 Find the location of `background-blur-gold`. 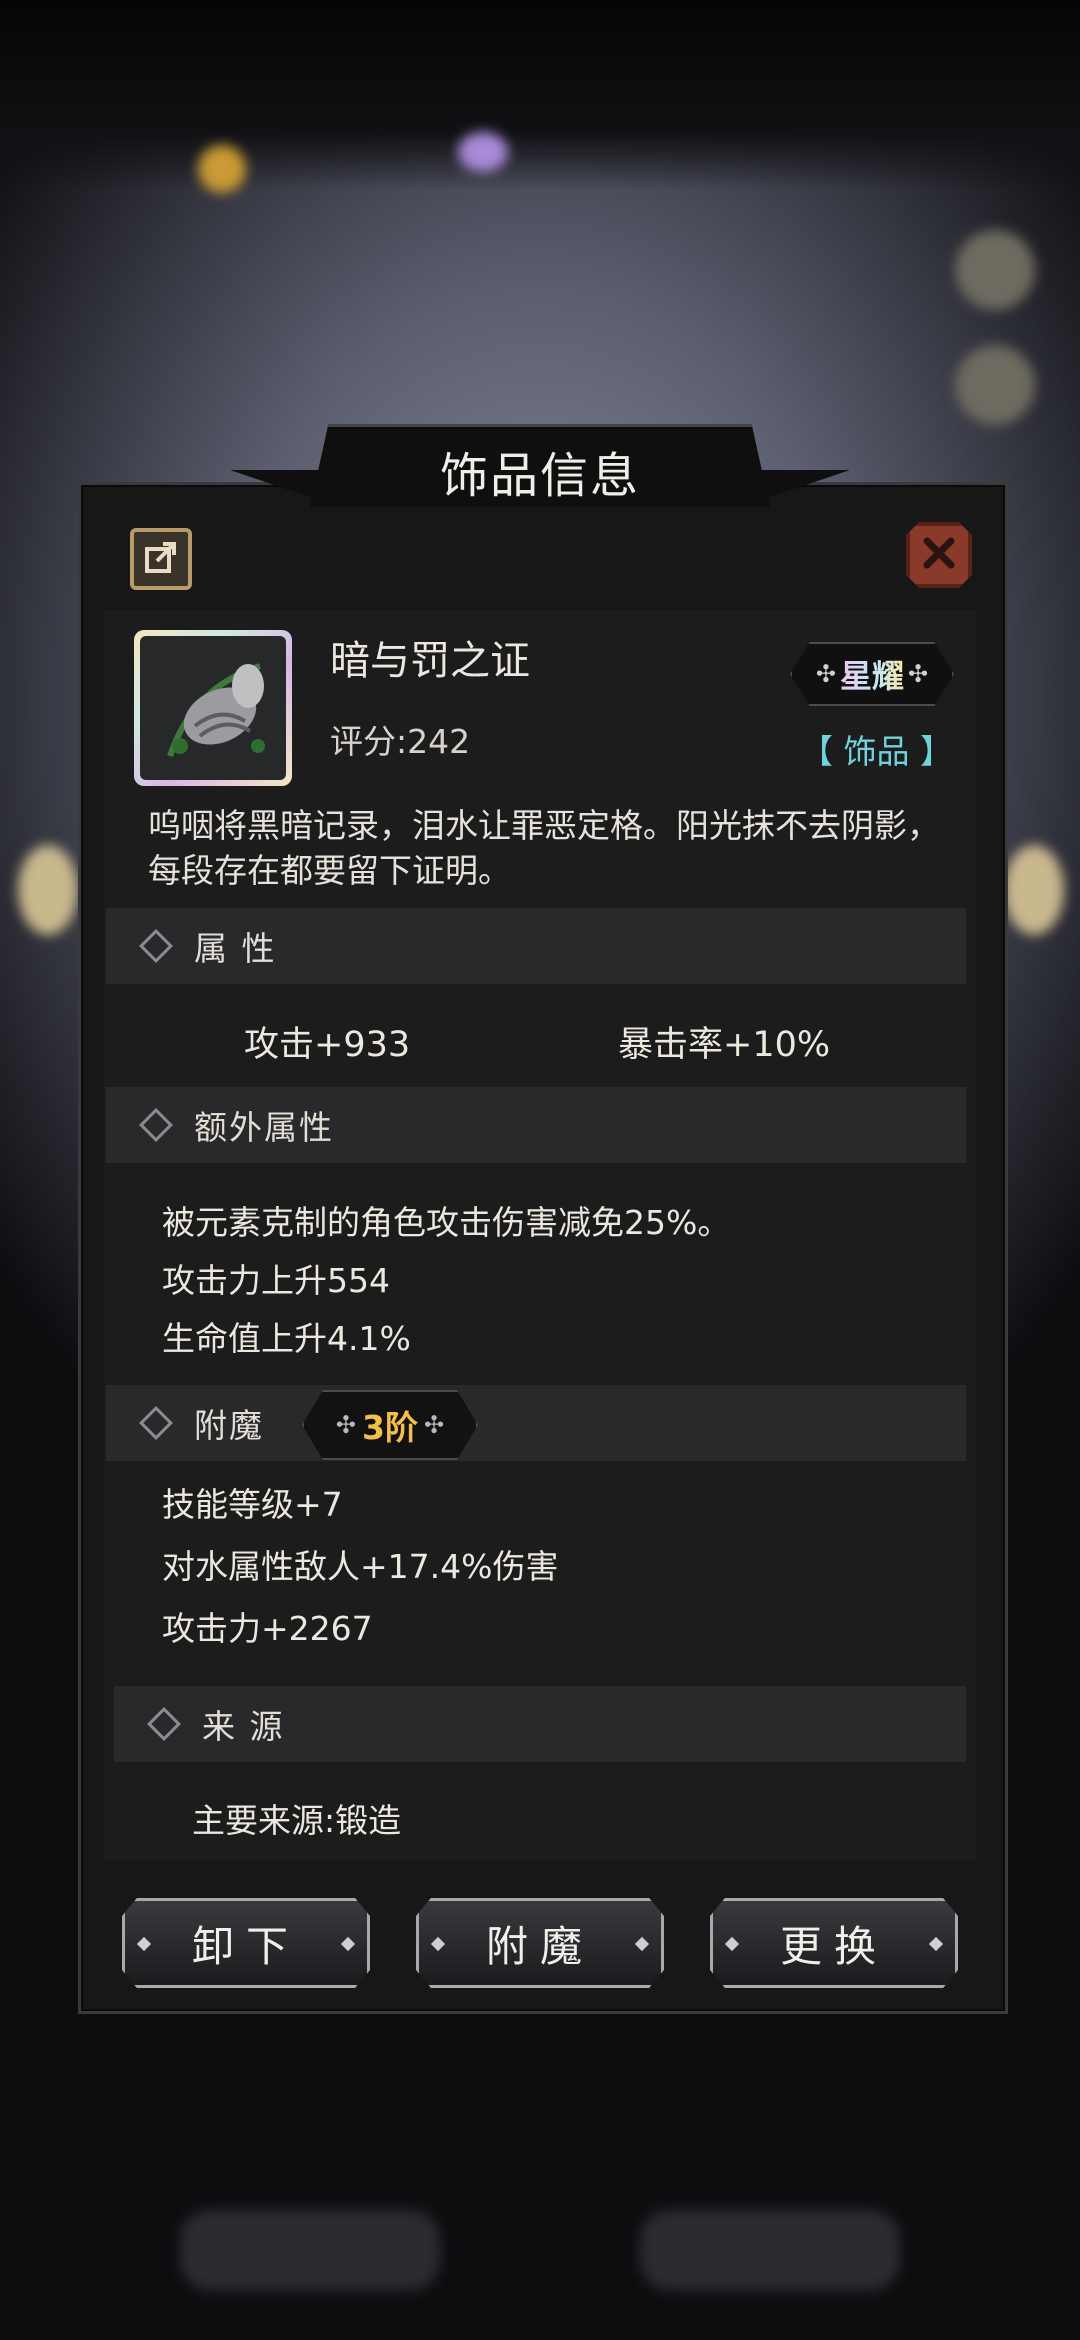

background-blur-gold is located at coordinates (222, 169).